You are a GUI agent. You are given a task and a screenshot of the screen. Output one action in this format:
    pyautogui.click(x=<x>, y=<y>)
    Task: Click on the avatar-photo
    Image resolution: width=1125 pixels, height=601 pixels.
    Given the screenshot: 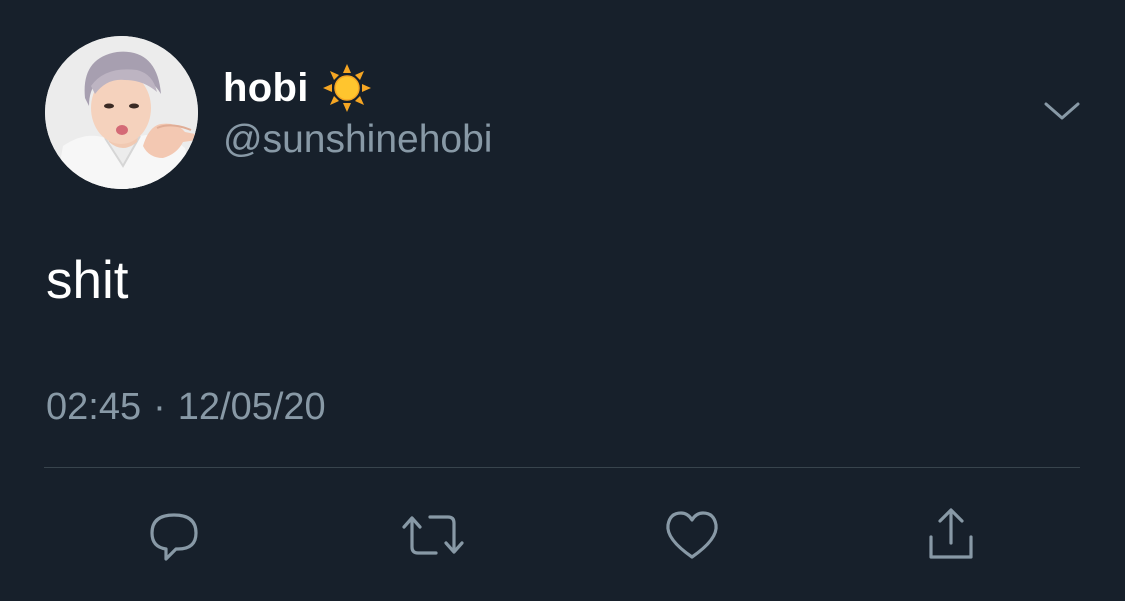 What is the action you would take?
    pyautogui.click(x=121, y=112)
    